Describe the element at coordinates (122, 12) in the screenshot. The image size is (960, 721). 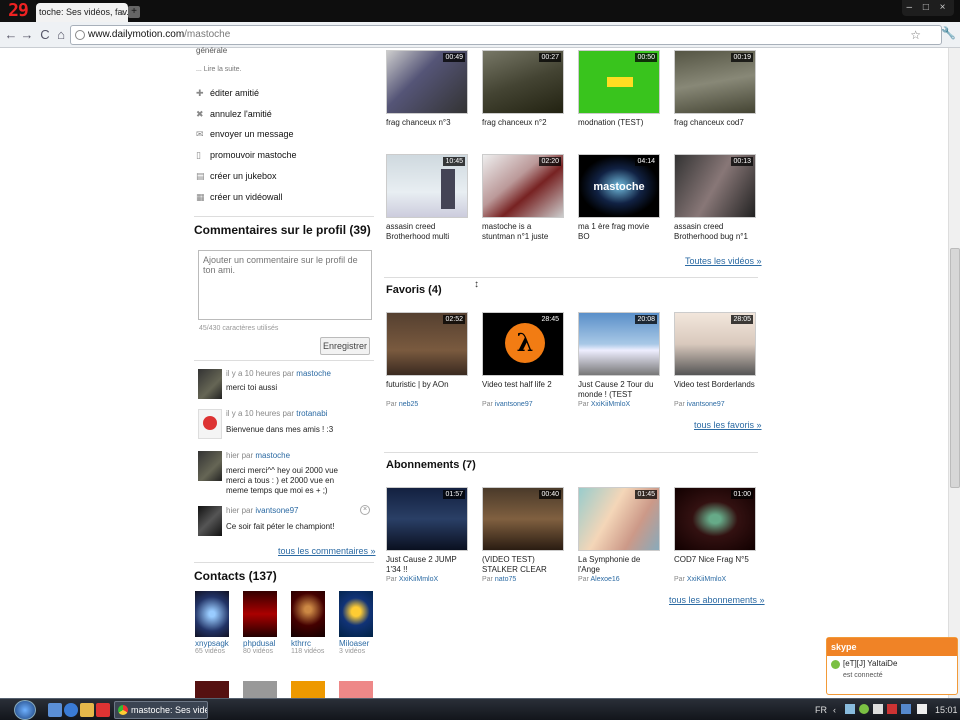
I see `tab-close-icon: x` at that location.